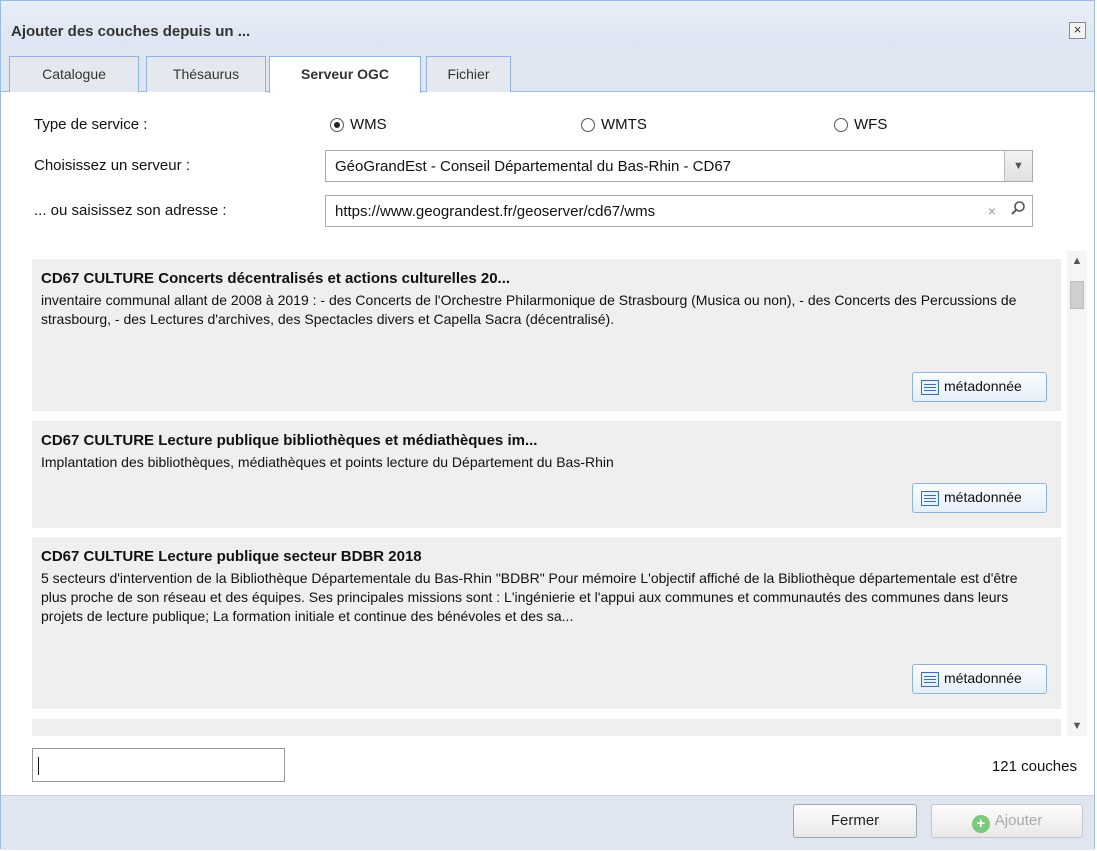  I want to click on list-scrollbar: ▲ ▼, so click(1077, 493).